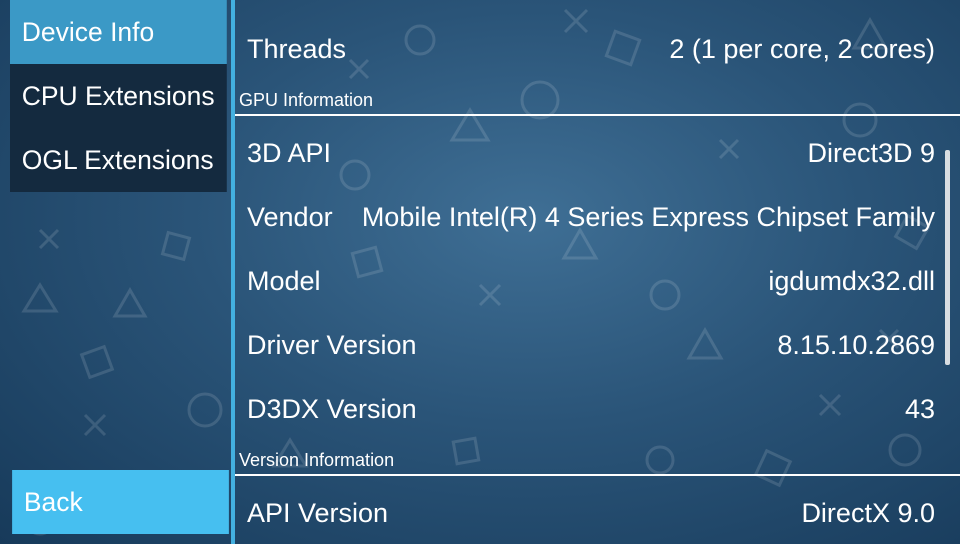 This screenshot has height=544, width=960. I want to click on info-row-threads: Threads 2 (1 per core, 2 cores), so click(591, 49).